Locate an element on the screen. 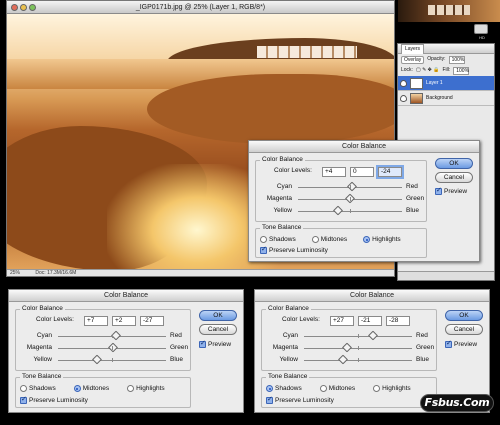 The image size is (500, 425). close-window-icon is located at coordinates (14, 7).